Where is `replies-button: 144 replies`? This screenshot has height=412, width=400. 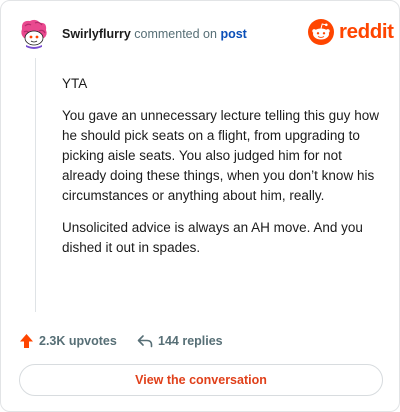
replies-button: 144 replies is located at coordinates (180, 341).